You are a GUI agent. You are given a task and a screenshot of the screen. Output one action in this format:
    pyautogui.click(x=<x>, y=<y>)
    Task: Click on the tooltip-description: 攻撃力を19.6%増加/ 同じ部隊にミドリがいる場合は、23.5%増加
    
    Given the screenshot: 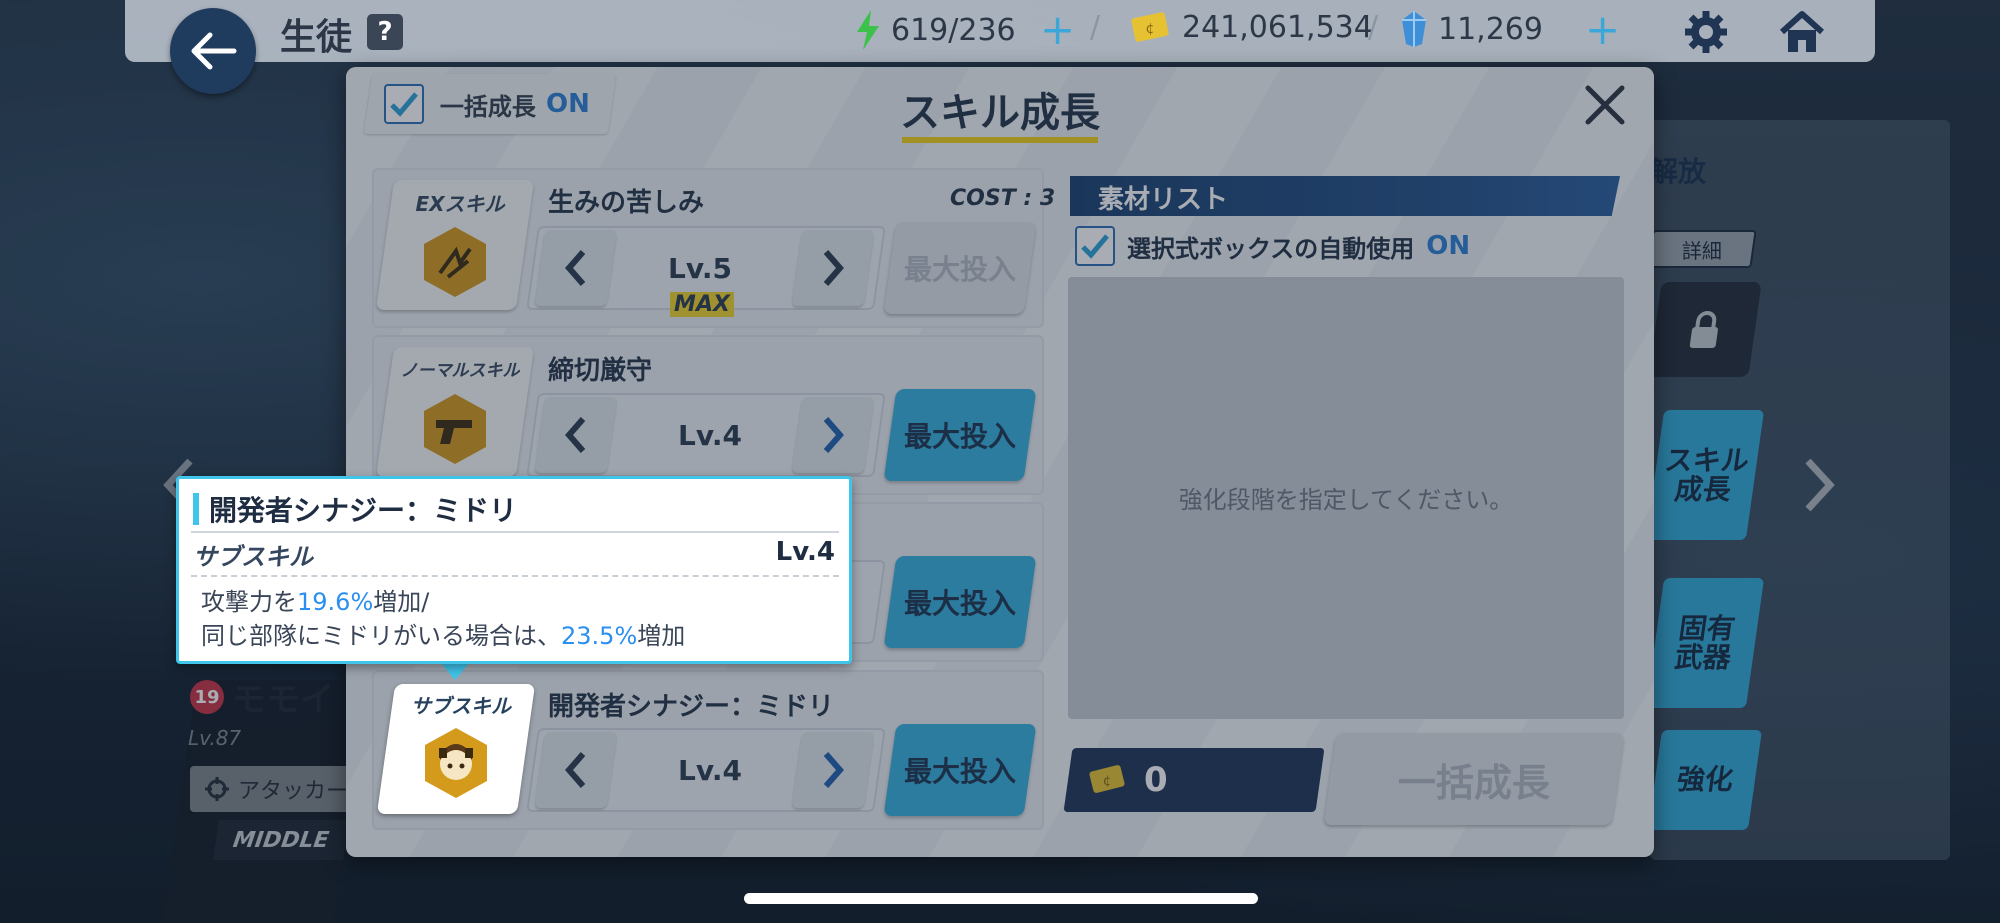 What is the action you would take?
    pyautogui.click(x=443, y=619)
    